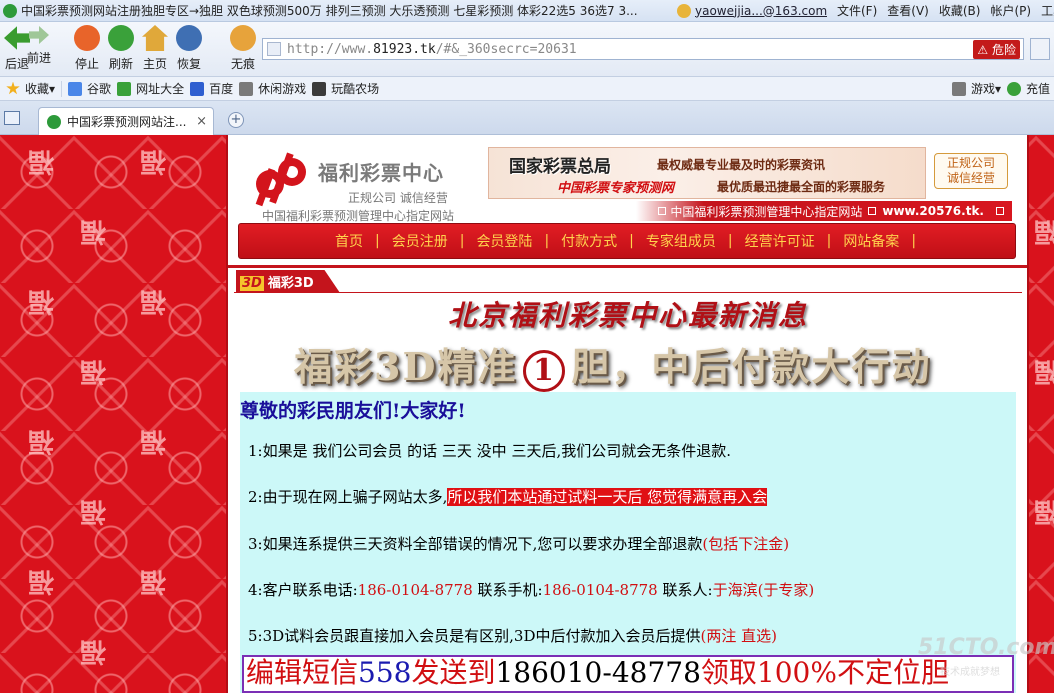 The width and height of the screenshot is (1054, 693). What do you see at coordinates (62, 88) in the screenshot?
I see `fav-divider` at bounding box center [62, 88].